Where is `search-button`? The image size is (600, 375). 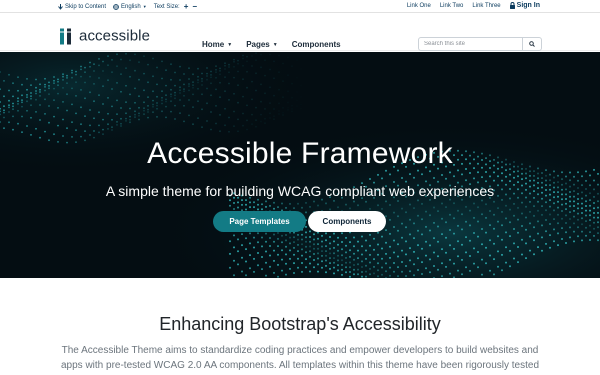
search-button is located at coordinates (531, 44).